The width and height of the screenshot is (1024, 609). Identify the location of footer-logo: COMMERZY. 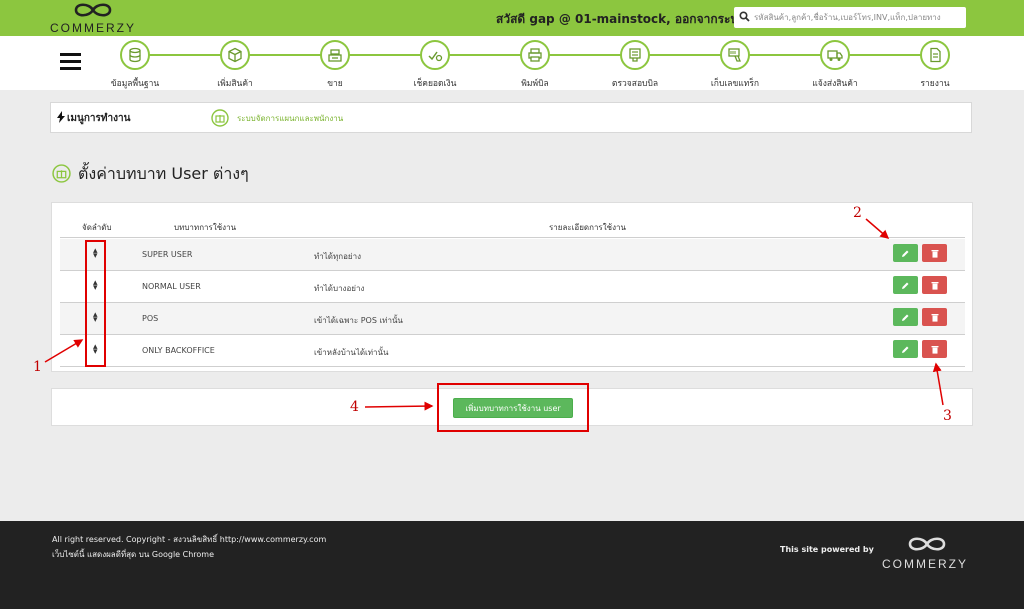
(932, 555).